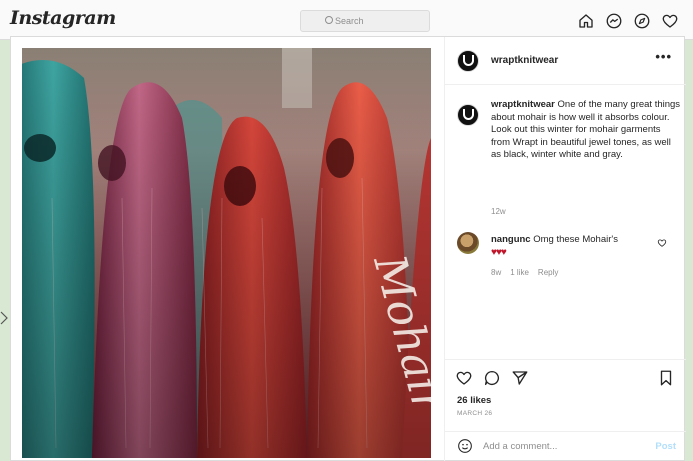 The width and height of the screenshot is (693, 461). Describe the element at coordinates (520, 378) in the screenshot. I see `share-paper-plane-icon` at that location.